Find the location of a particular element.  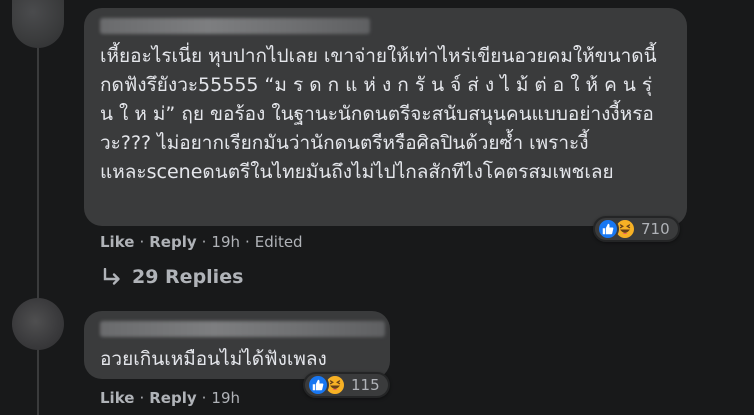

replies-count-label: 29 Replies is located at coordinates (187, 277).